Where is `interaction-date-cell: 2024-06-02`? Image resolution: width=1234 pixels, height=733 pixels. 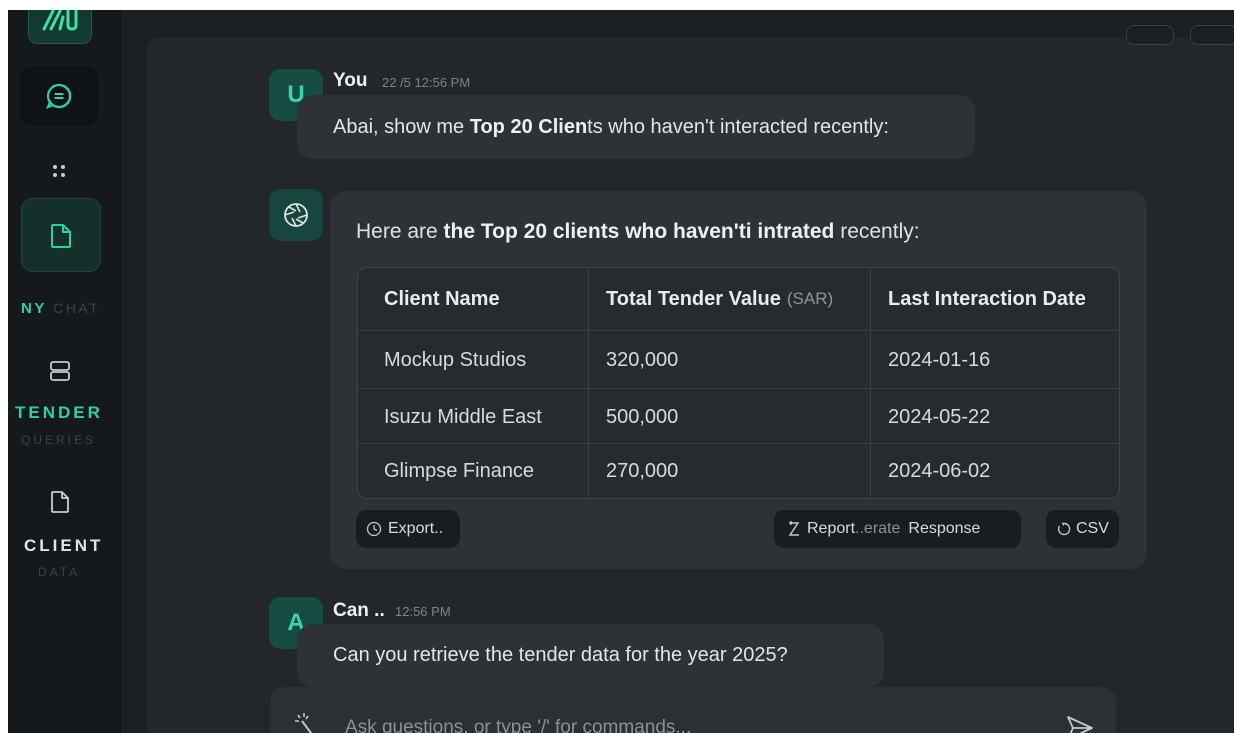 interaction-date-cell: 2024-06-02 is located at coordinates (939, 470).